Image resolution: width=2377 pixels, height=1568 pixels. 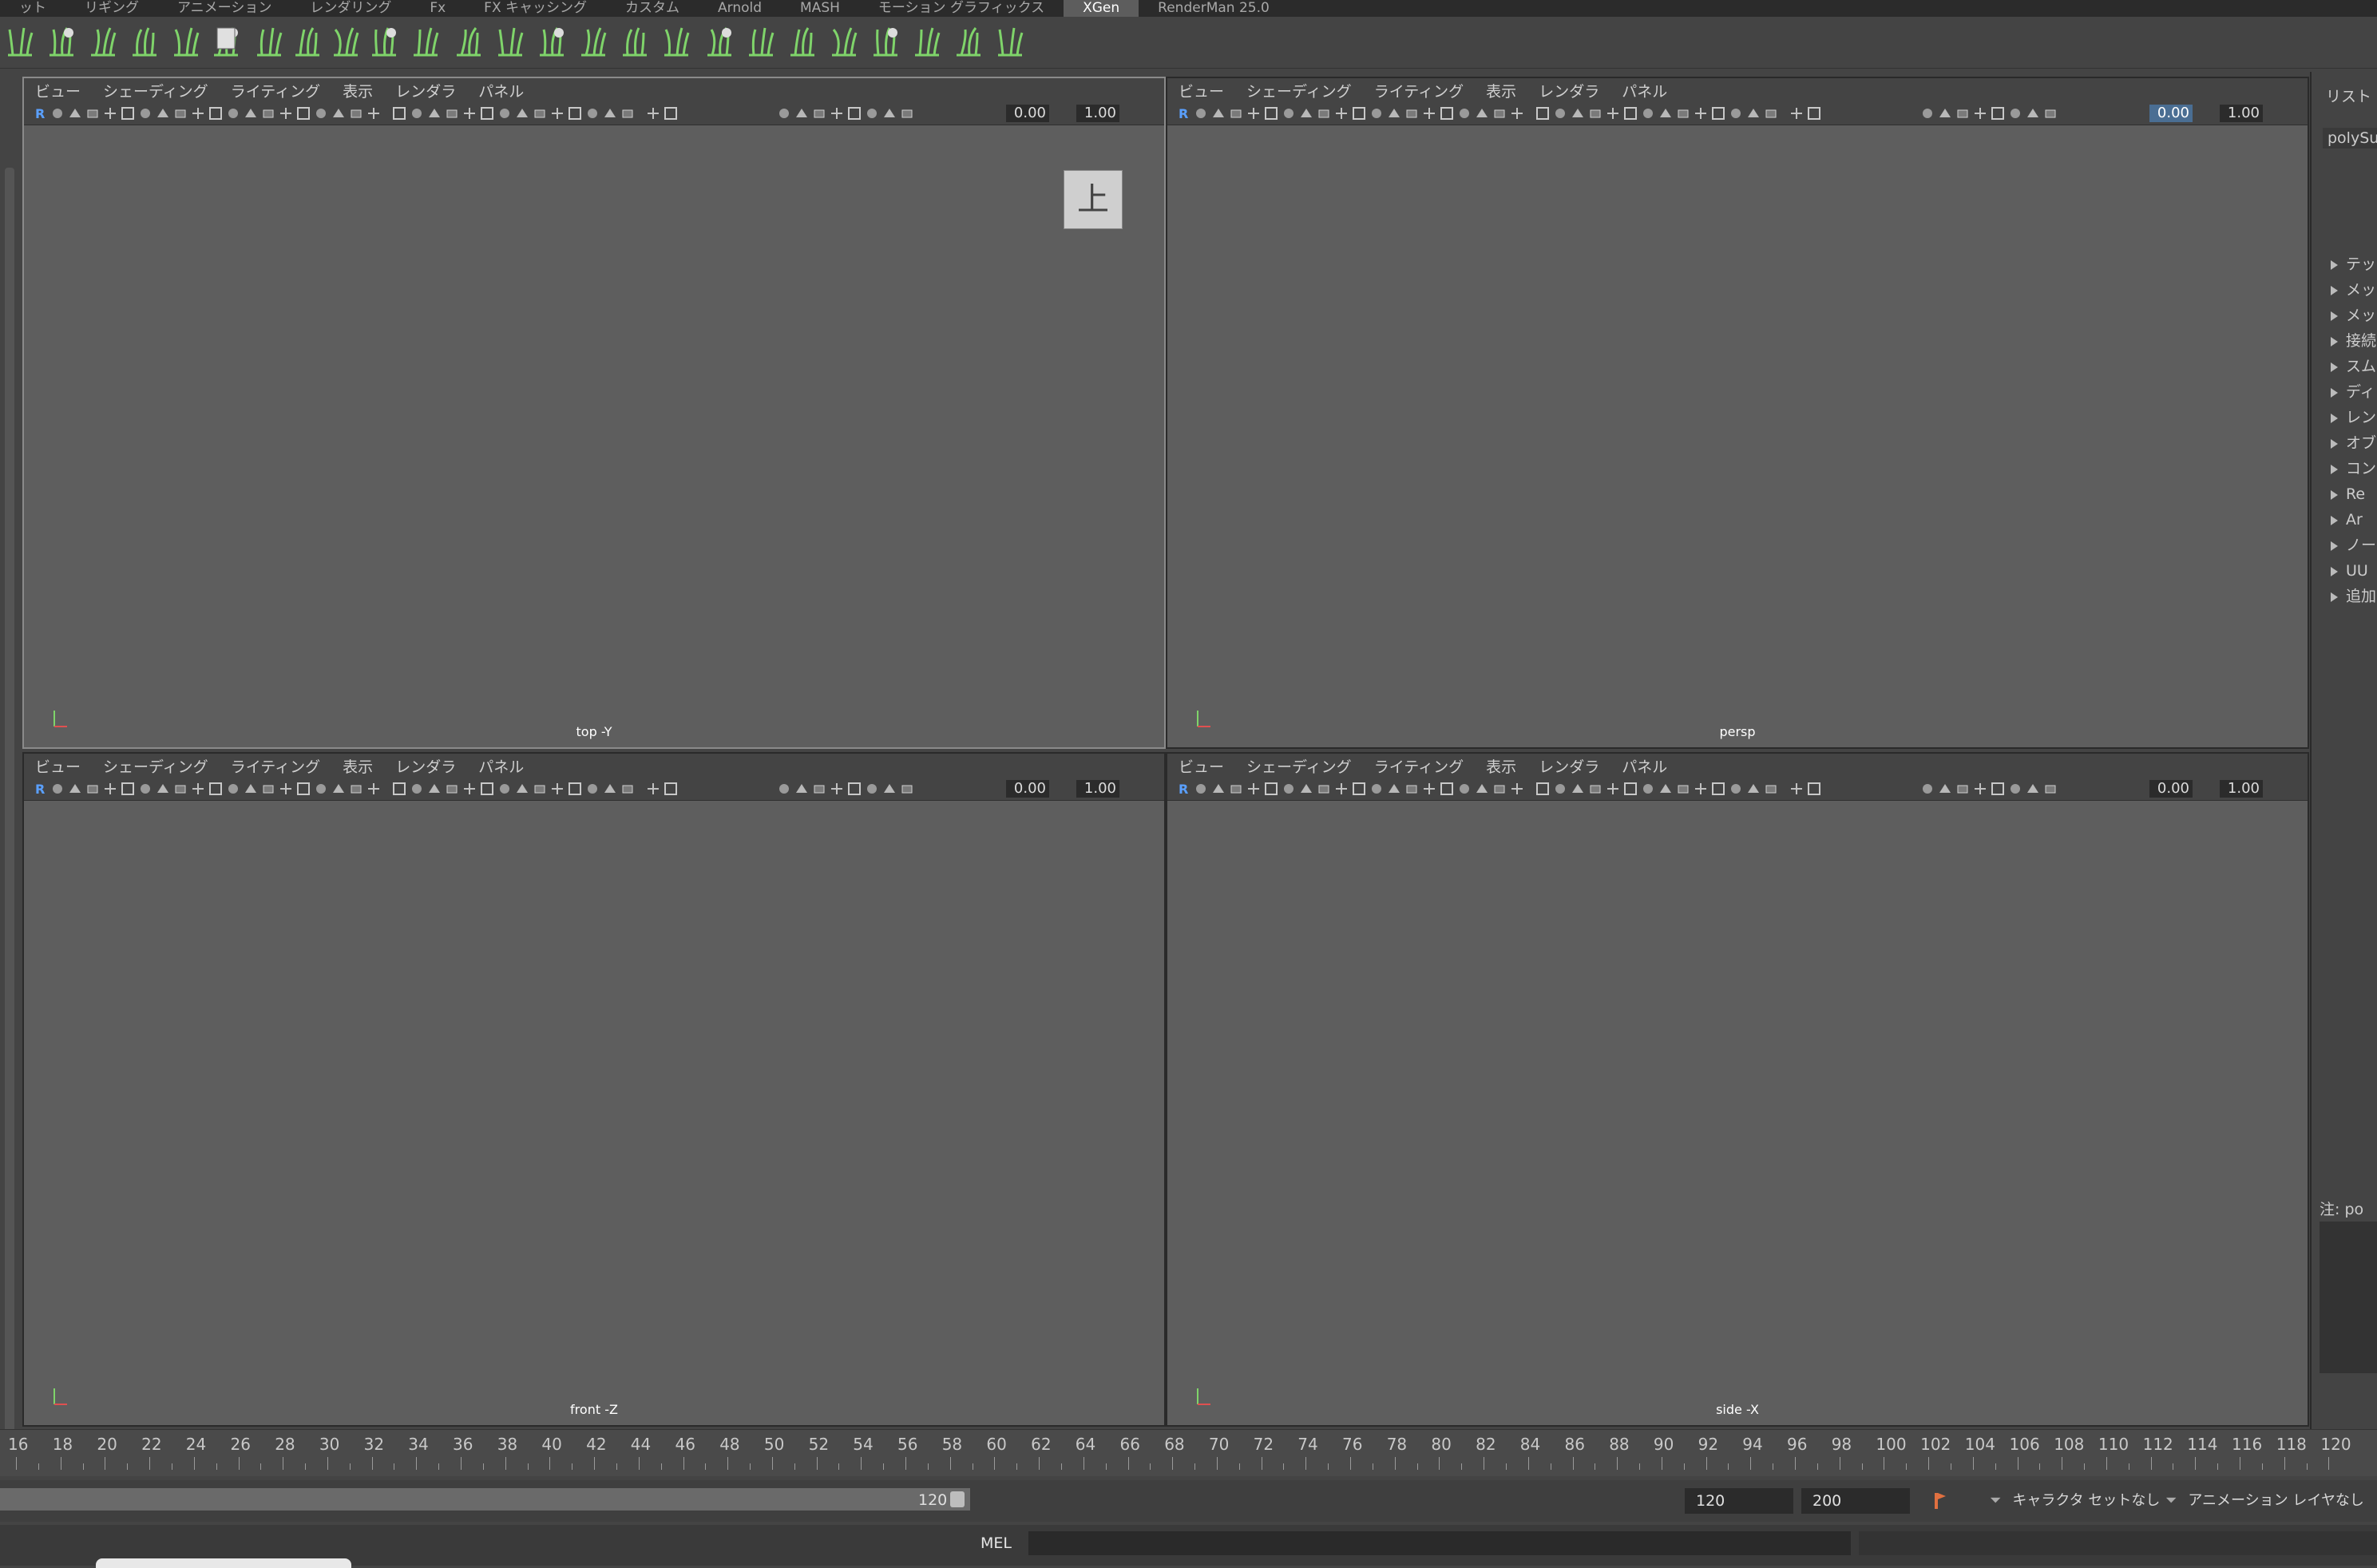 What do you see at coordinates (2354, 315) in the screenshot?
I see `attribute-section: メッ` at bounding box center [2354, 315].